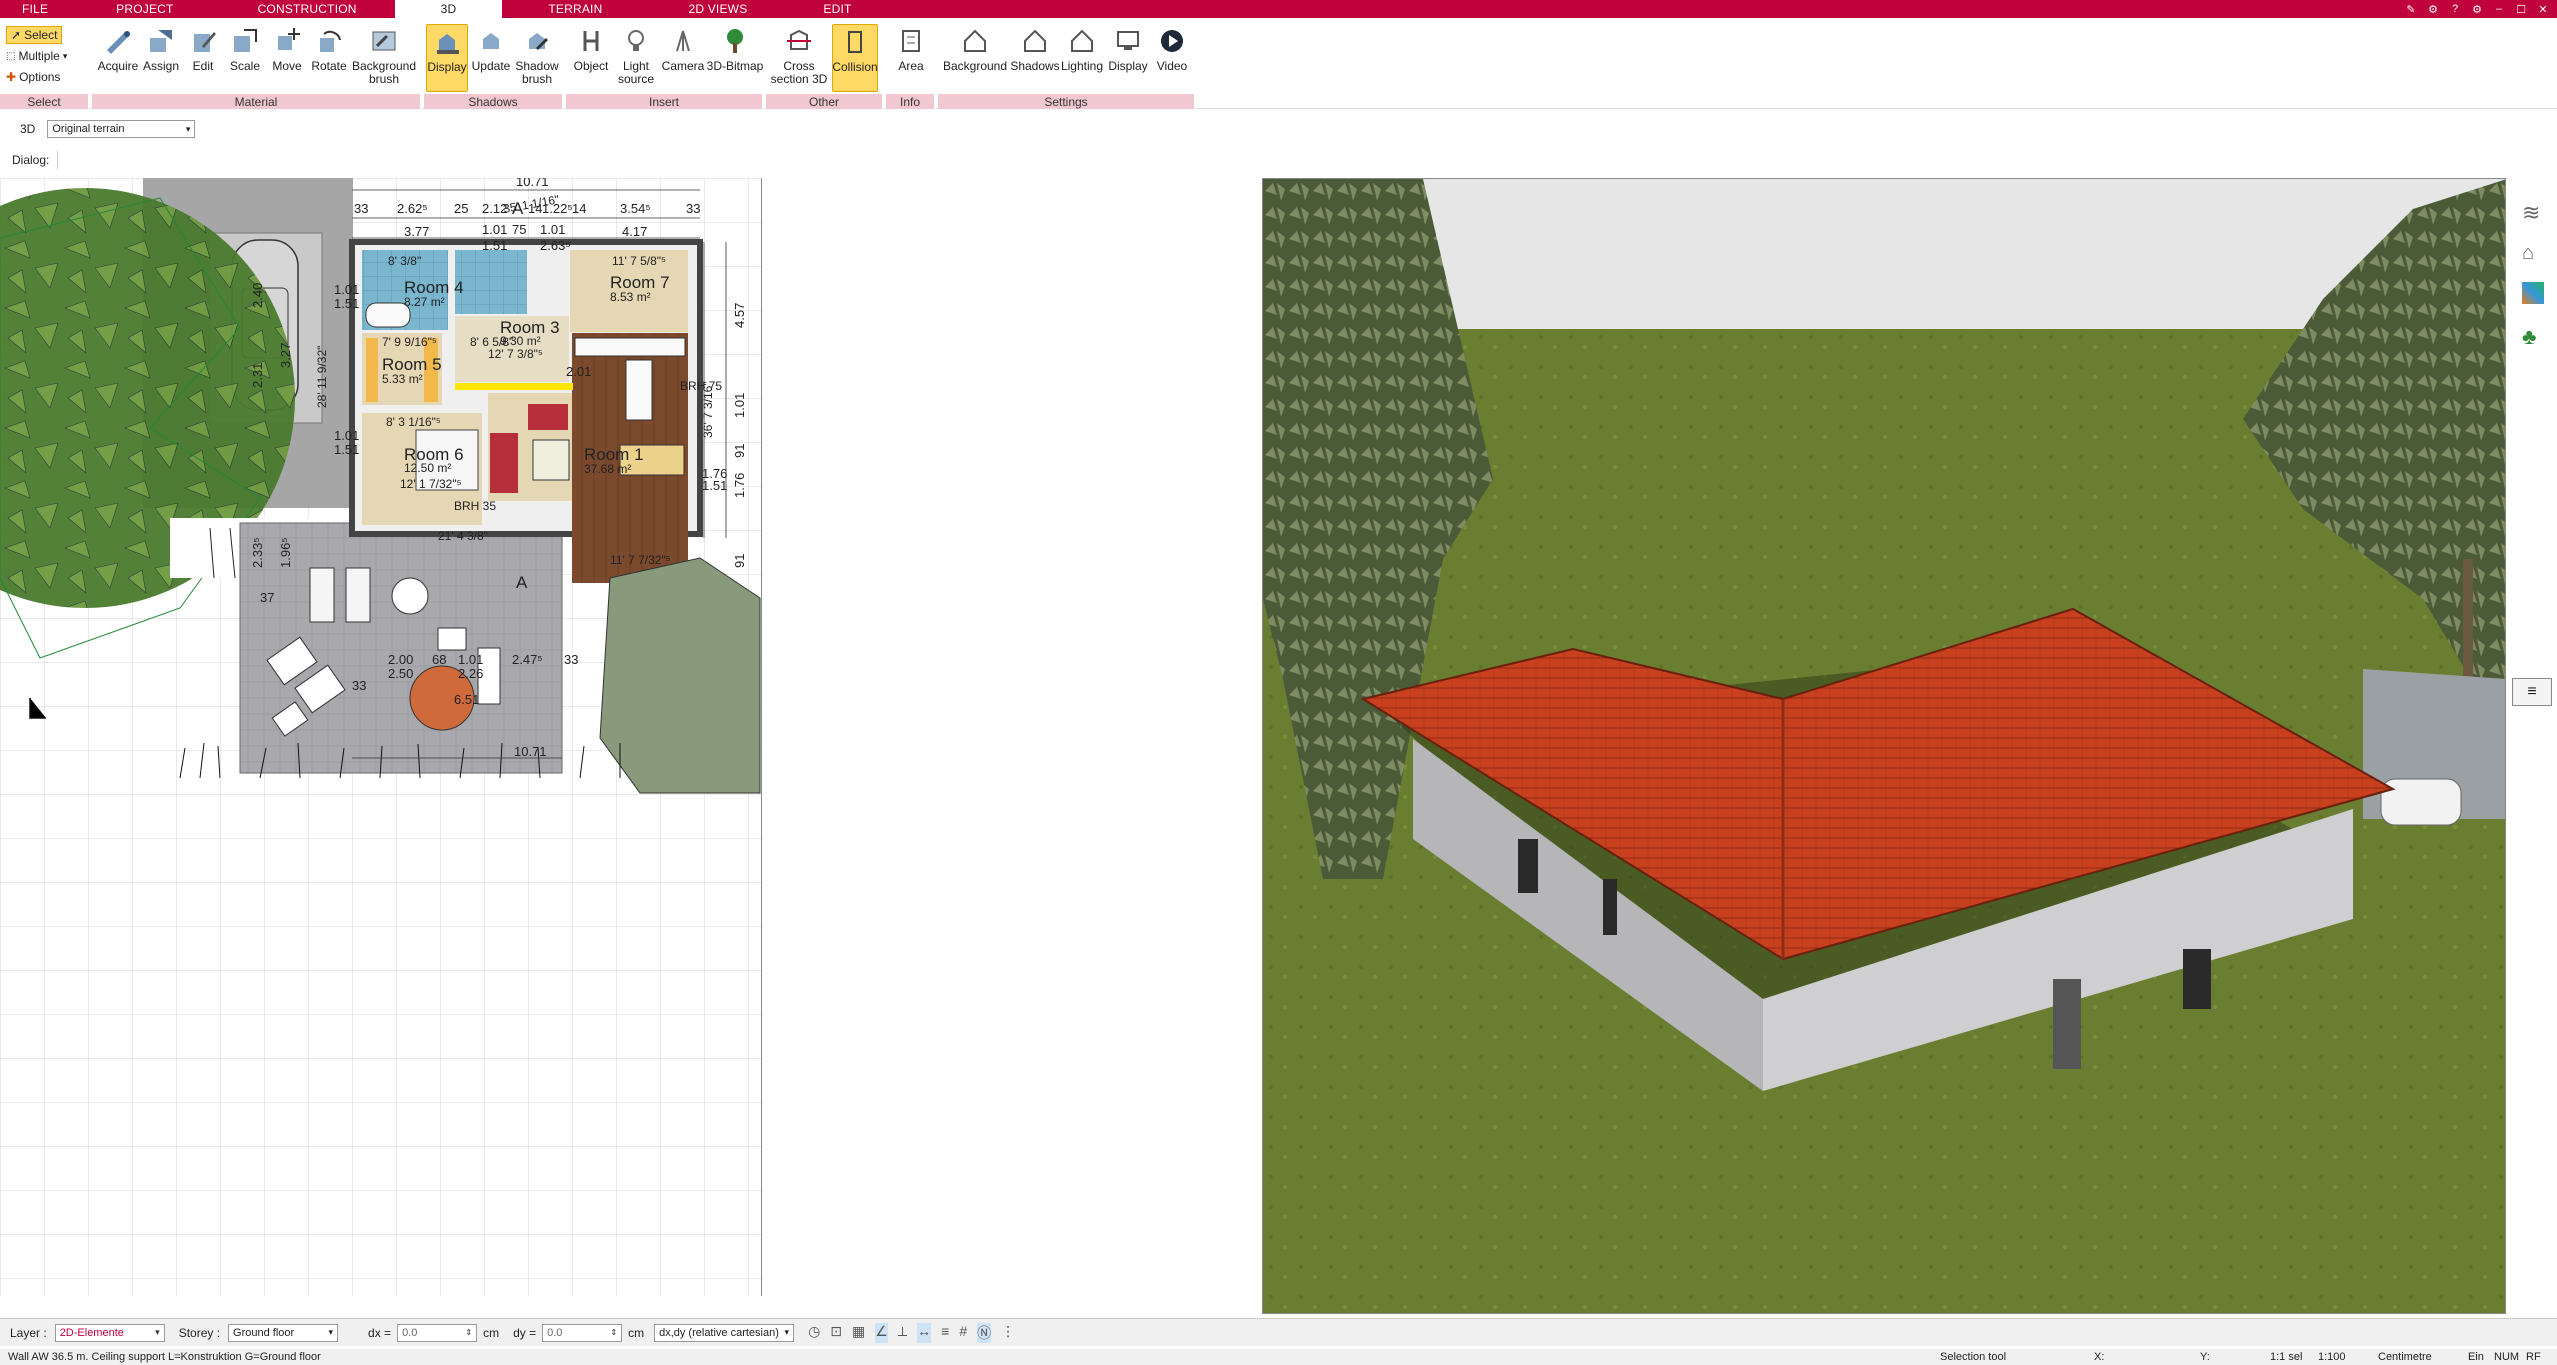  What do you see at coordinates (2411, 9) in the screenshot?
I see `tools-icon: ✎` at bounding box center [2411, 9].